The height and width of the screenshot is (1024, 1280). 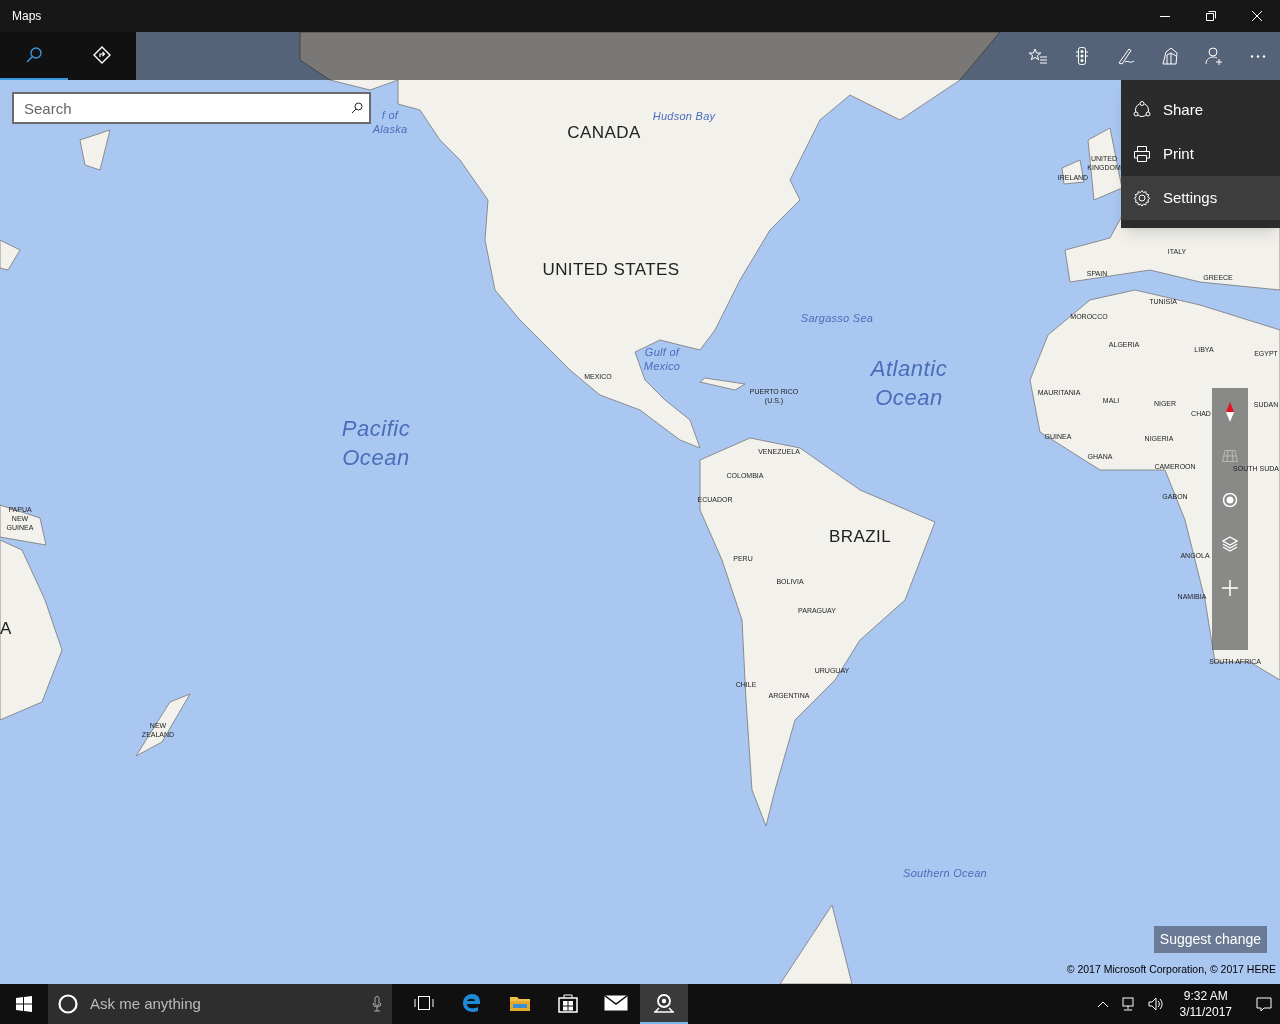 I want to click on printer-icon, so click(x=1142, y=154).